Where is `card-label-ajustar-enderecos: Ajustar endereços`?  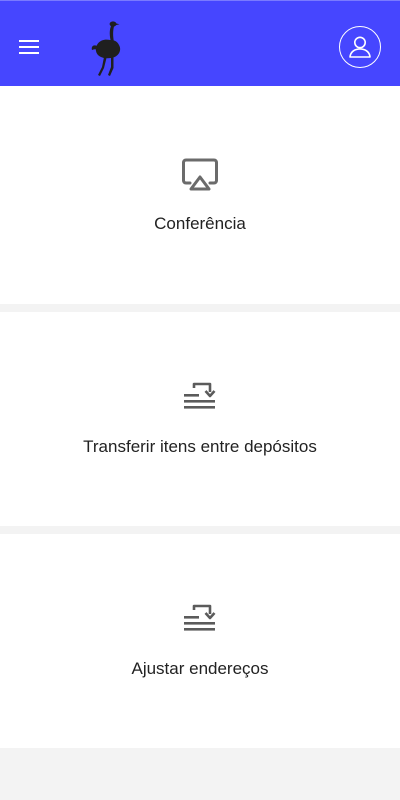 card-label-ajustar-enderecos: Ajustar endereços is located at coordinates (200, 668).